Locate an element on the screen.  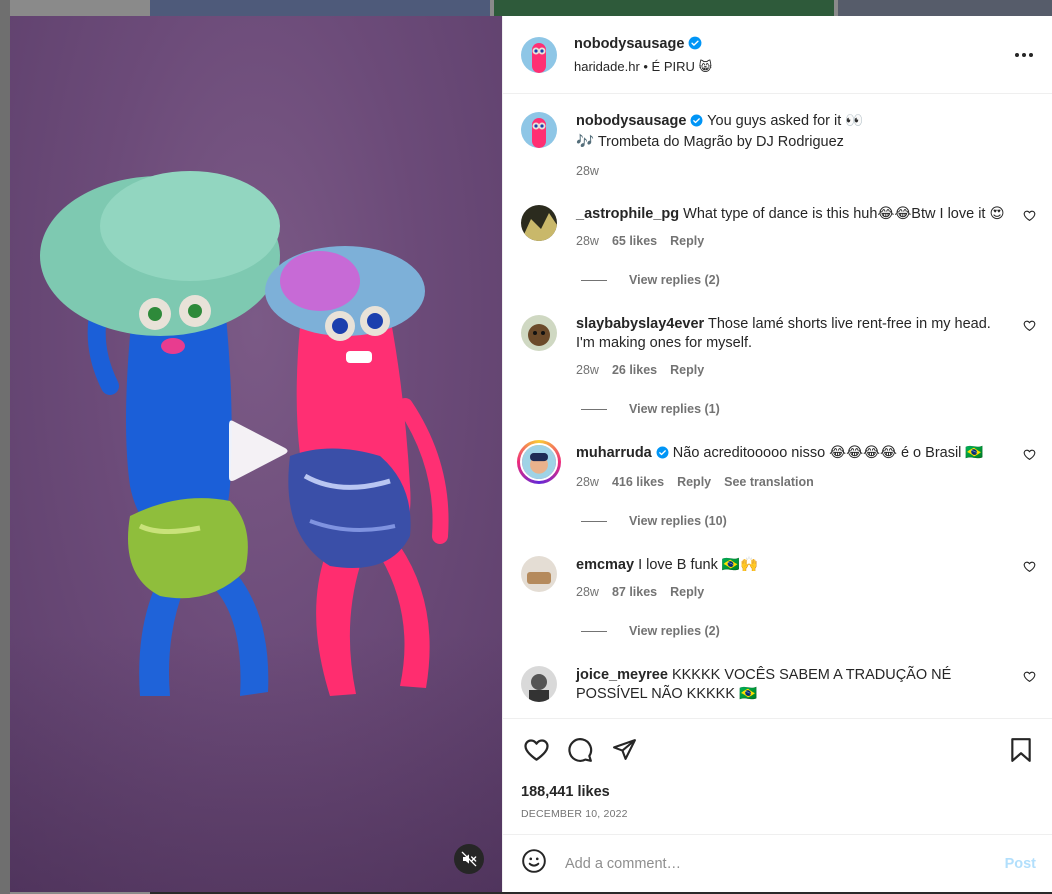
caption-text: You guys asked for it 👀 is located at coordinates (785, 121).